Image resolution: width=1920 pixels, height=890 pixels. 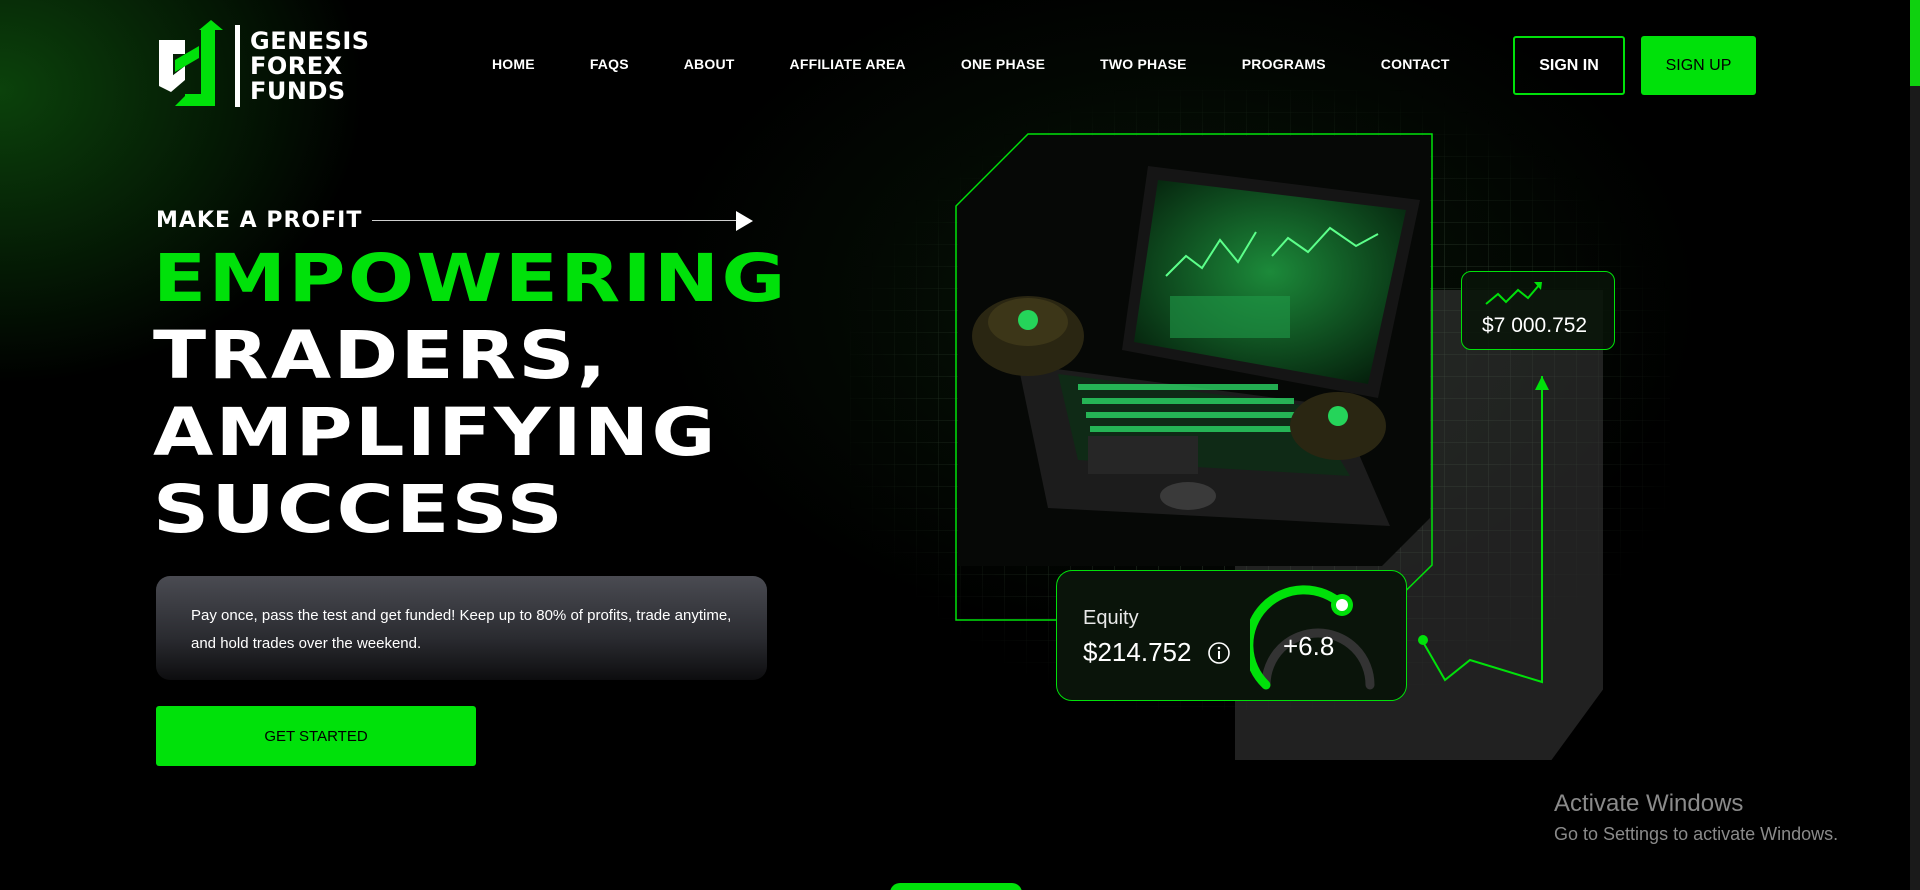 What do you see at coordinates (1535, 325) in the screenshot?
I see `value-card-amount: $7 000.752` at bounding box center [1535, 325].